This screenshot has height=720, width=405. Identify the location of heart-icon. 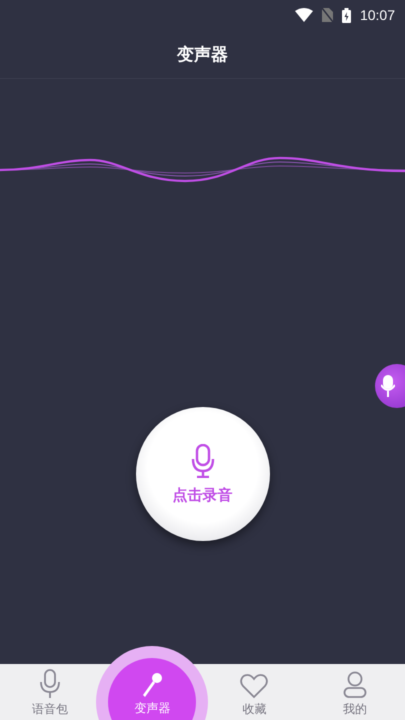
(254, 686).